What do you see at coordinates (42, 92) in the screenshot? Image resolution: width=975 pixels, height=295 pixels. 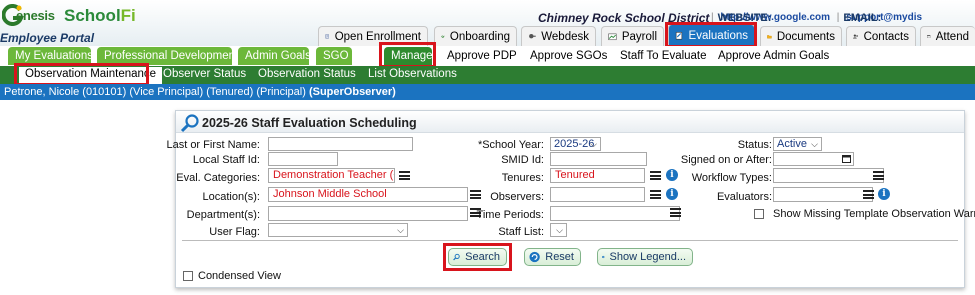 I see `staff-name: Petrone, Nicole` at bounding box center [42, 92].